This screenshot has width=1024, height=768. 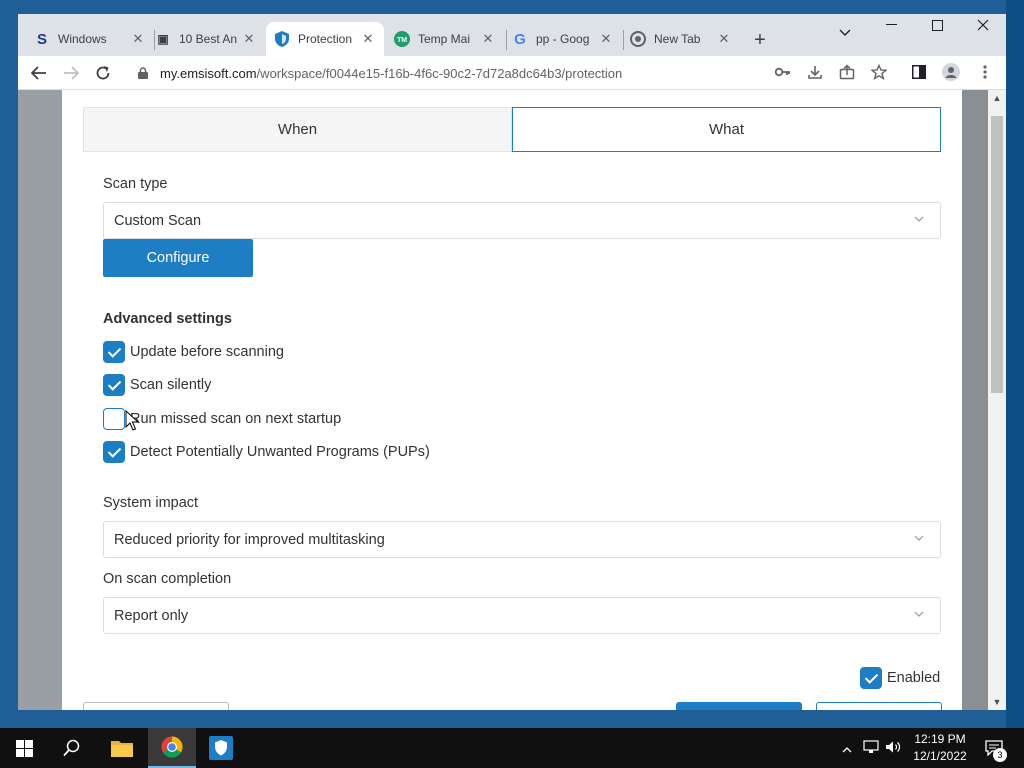 I want to click on scan-type-select: Custom Scan, so click(x=522, y=220).